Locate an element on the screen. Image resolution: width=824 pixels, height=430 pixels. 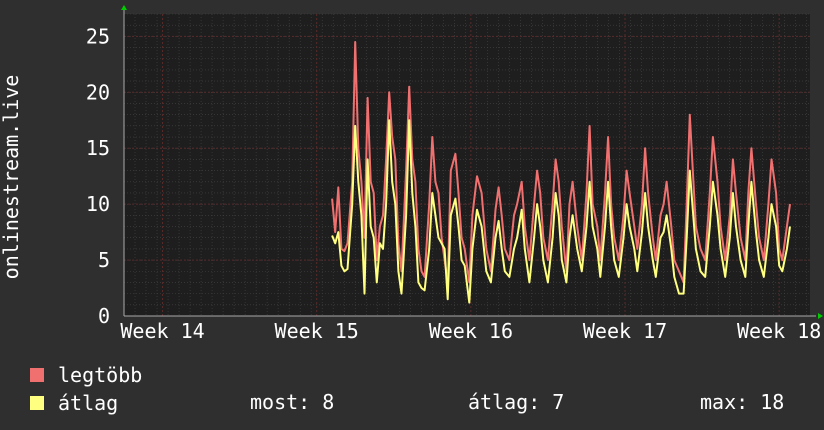
y-tick-label: 20 is located at coordinates (98, 92).